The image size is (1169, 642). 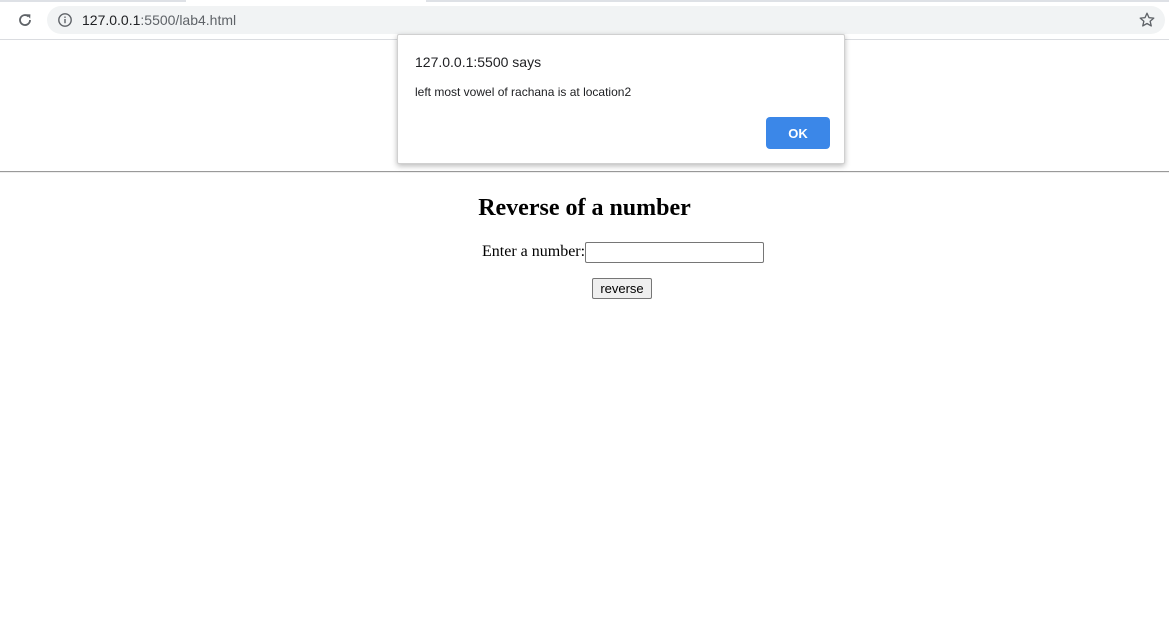 What do you see at coordinates (584, 172) in the screenshot?
I see `horizontal-rule` at bounding box center [584, 172].